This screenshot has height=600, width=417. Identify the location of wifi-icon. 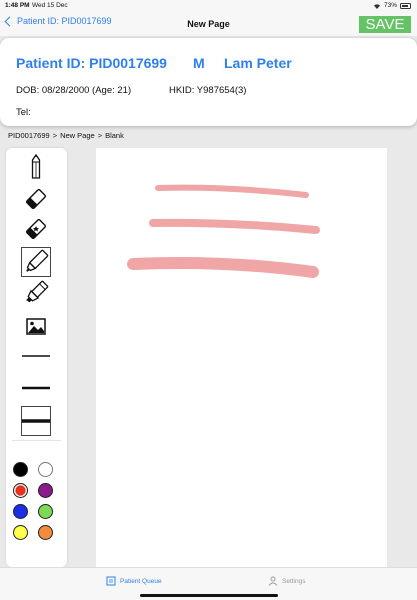
(376, 6).